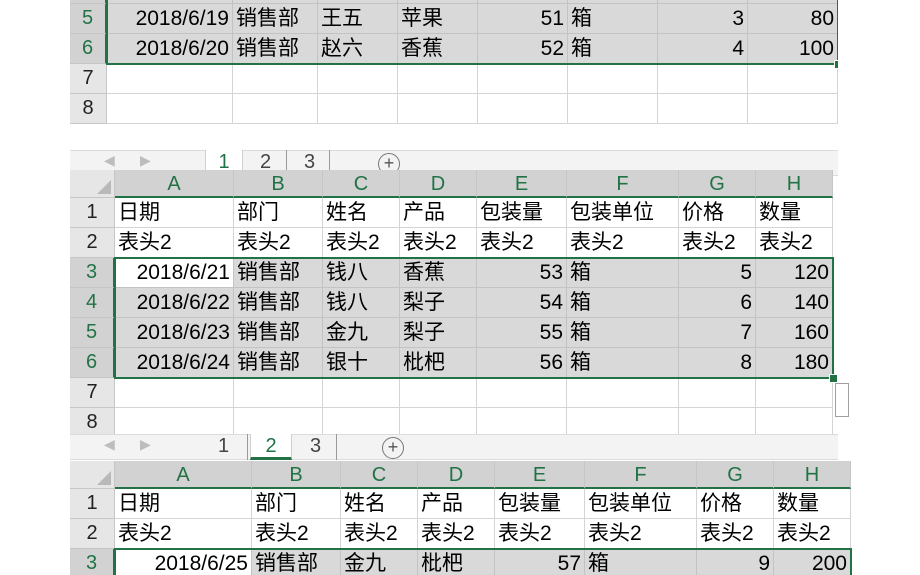 This screenshot has width=920, height=575. Describe the element at coordinates (812, 475) in the screenshot. I see `column-header-H: H` at that location.